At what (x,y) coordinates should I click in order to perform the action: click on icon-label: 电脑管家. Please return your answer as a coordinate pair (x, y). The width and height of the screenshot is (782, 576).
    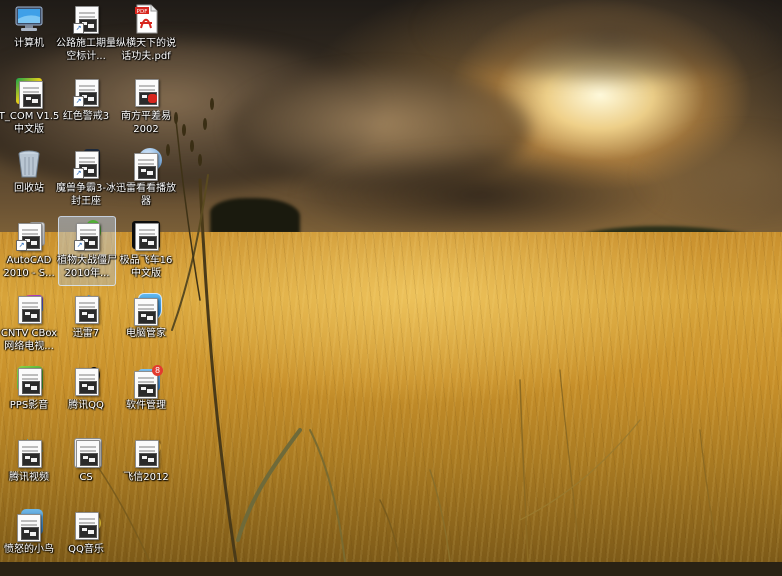
    Looking at the image, I should click on (146, 333).